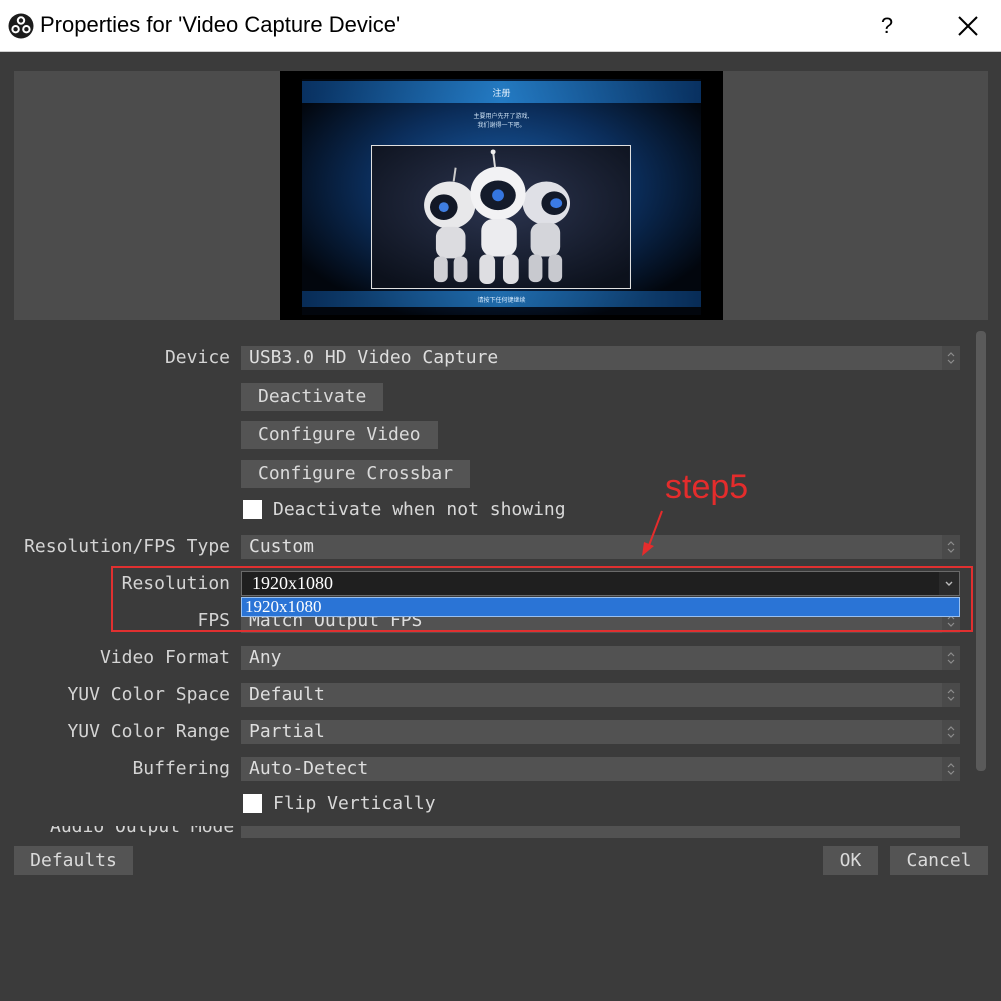 This screenshot has width=1001, height=1001. I want to click on defaults-button: Defaults, so click(73, 860).